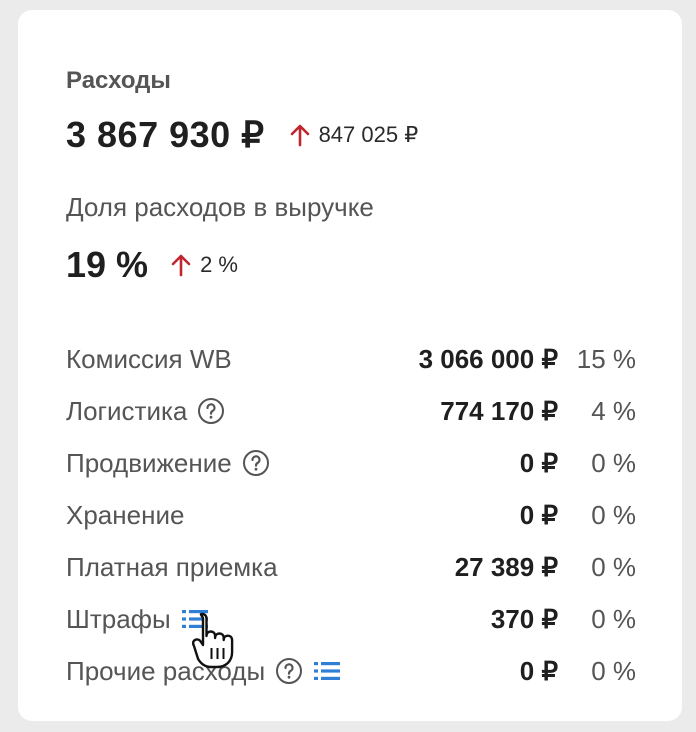 The width and height of the screenshot is (696, 732). What do you see at coordinates (165, 134) in the screenshot?
I see `expenses-total: 3 867 930 ₽` at bounding box center [165, 134].